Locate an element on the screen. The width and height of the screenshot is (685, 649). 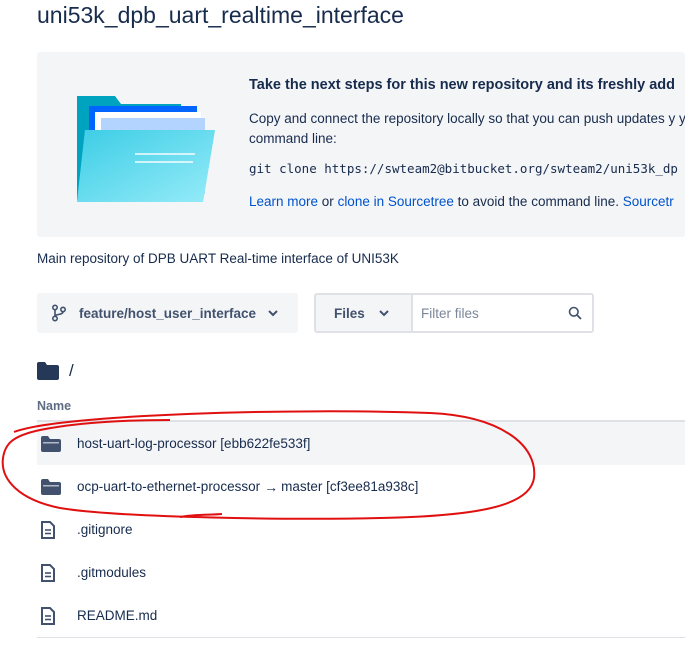
arrow-right-icon: → is located at coordinates (271, 486).